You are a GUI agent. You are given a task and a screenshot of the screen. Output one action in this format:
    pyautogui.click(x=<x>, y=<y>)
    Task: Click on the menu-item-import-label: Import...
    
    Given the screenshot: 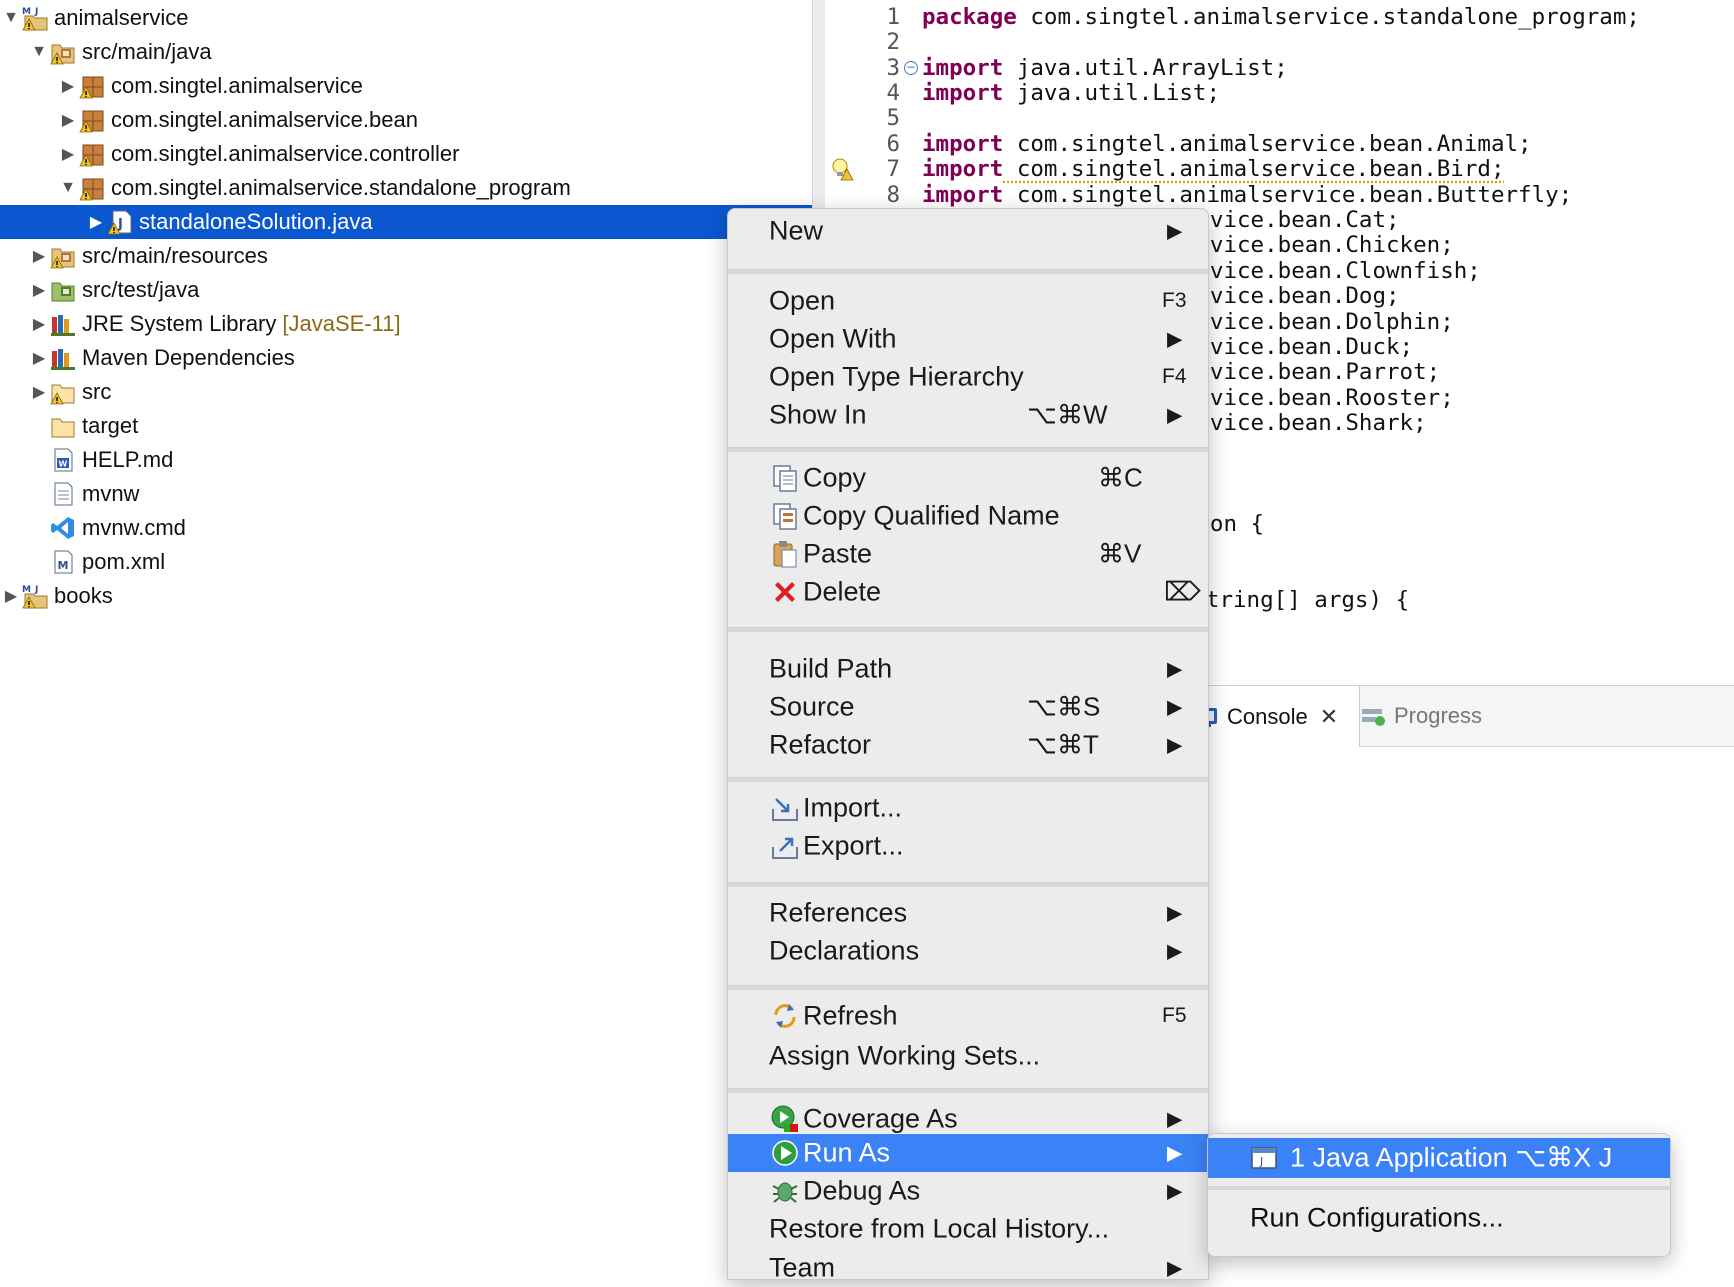 What is the action you would take?
    pyautogui.click(x=853, y=807)
    